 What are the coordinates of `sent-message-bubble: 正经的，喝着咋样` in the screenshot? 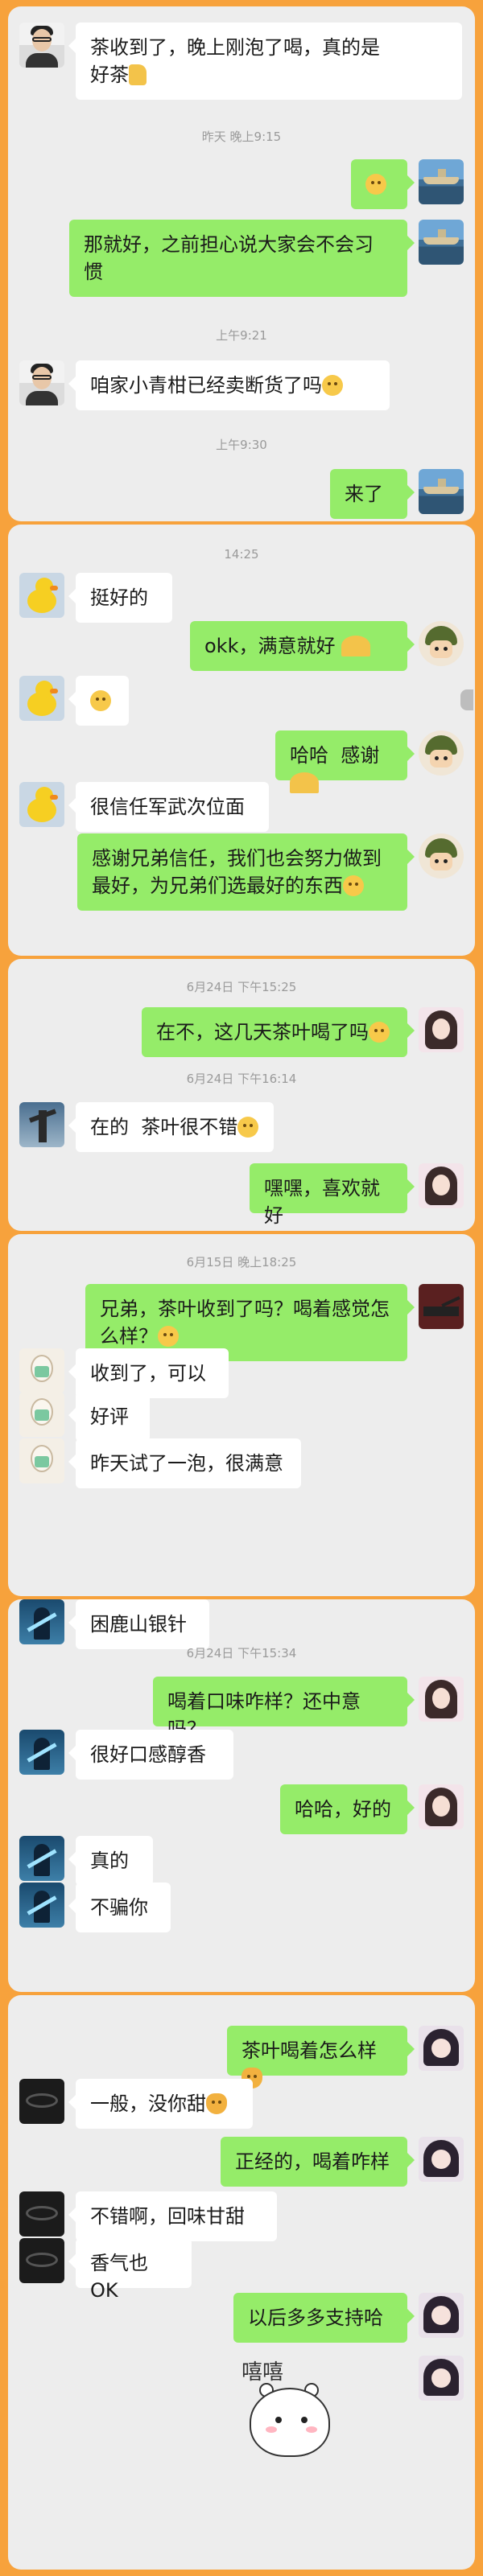 It's located at (318, 2162).